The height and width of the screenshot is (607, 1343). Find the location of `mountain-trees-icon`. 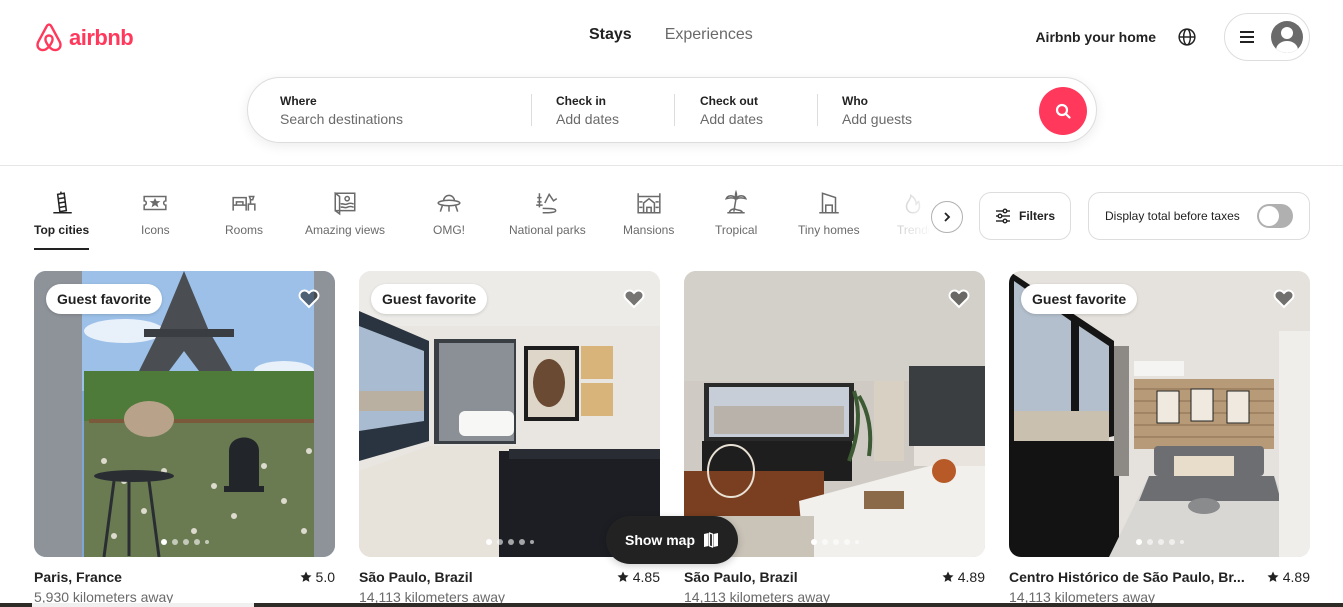

mountain-trees-icon is located at coordinates (547, 203).